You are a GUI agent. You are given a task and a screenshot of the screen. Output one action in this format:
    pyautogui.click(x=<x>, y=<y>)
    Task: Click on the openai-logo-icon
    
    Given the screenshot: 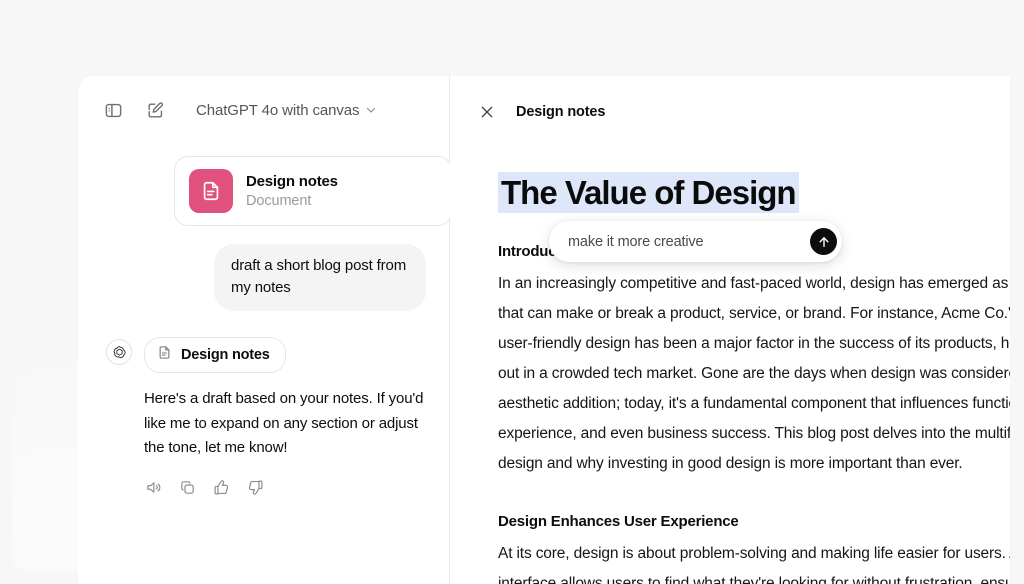 What is the action you would take?
    pyautogui.click(x=119, y=352)
    